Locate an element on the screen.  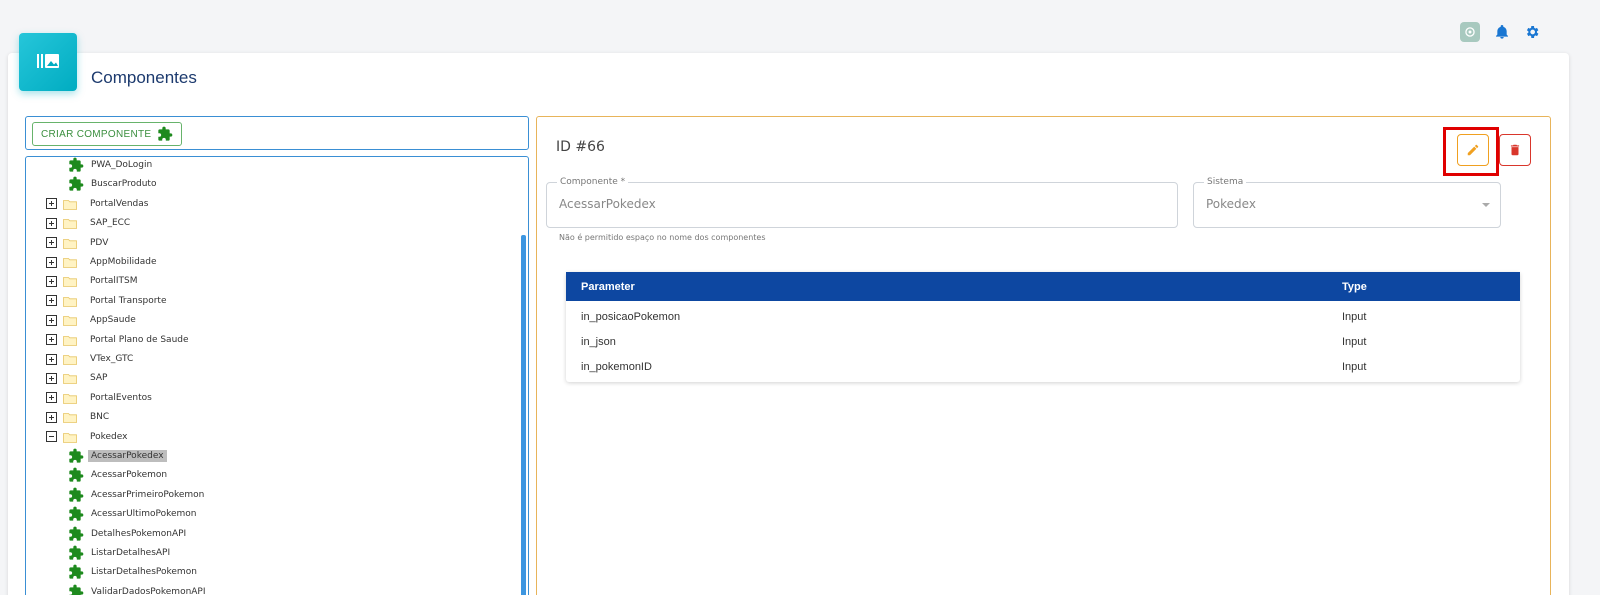
tree-folder: SAP_ECC is located at coordinates (89, 223).